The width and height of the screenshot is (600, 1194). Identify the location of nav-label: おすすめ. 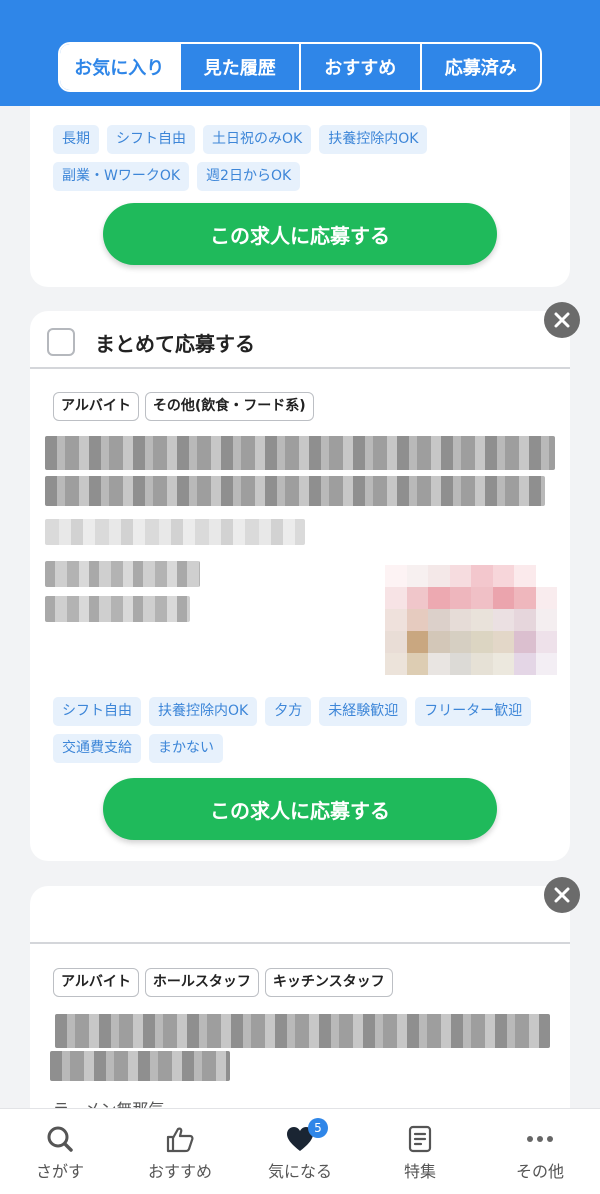
(179, 1171).